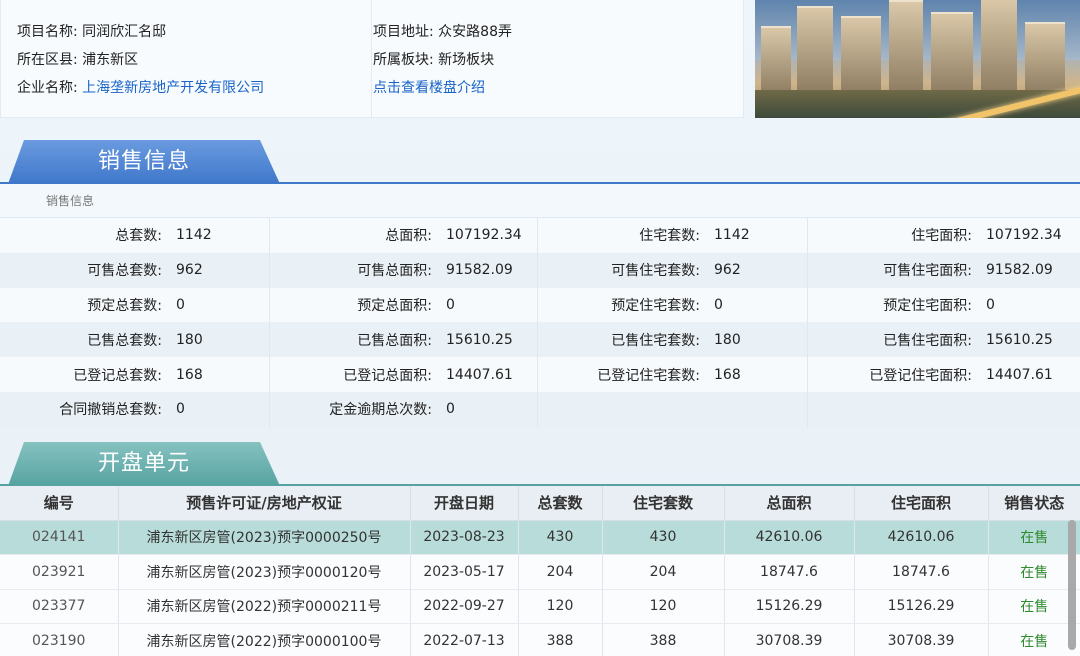  What do you see at coordinates (1034, 503) in the screenshot?
I see `units-column-header: 销售状态` at bounding box center [1034, 503].